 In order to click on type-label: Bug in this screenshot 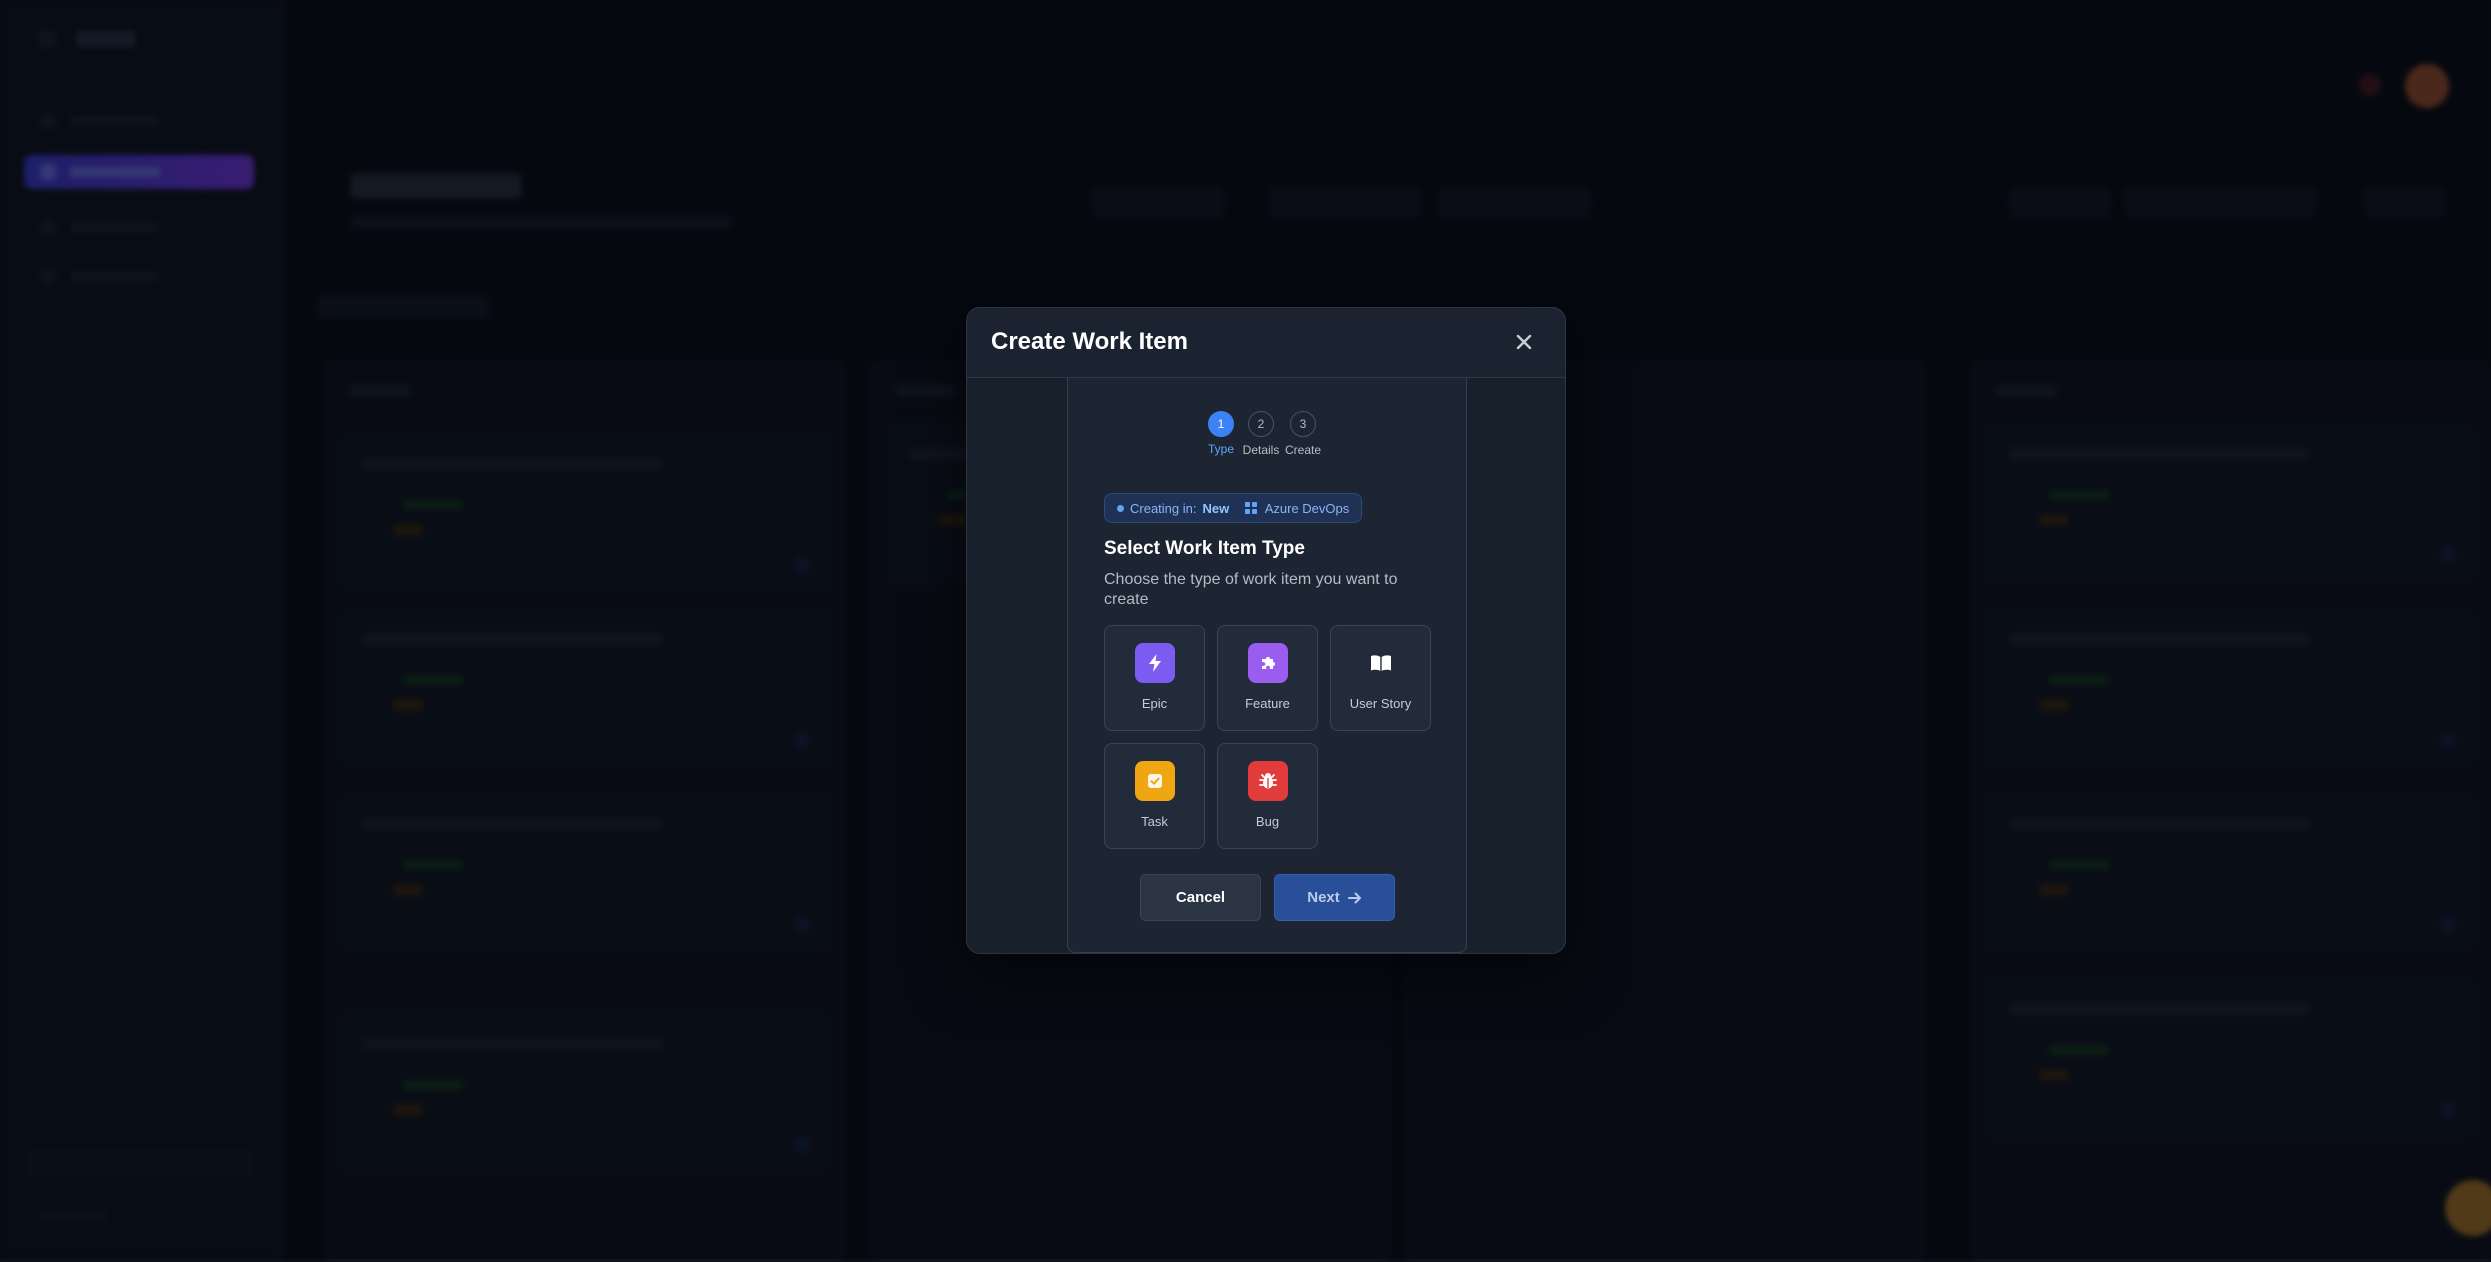, I will do `click(1267, 821)`.